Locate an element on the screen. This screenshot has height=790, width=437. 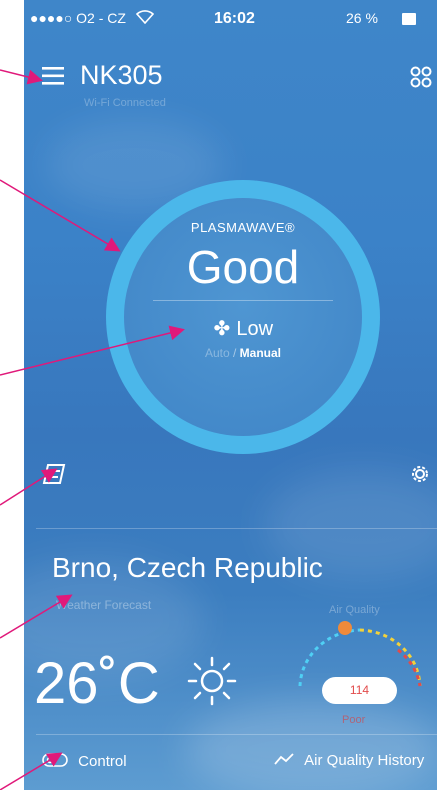
connection-status: Wi-Fi Connected is located at coordinates (125, 103).